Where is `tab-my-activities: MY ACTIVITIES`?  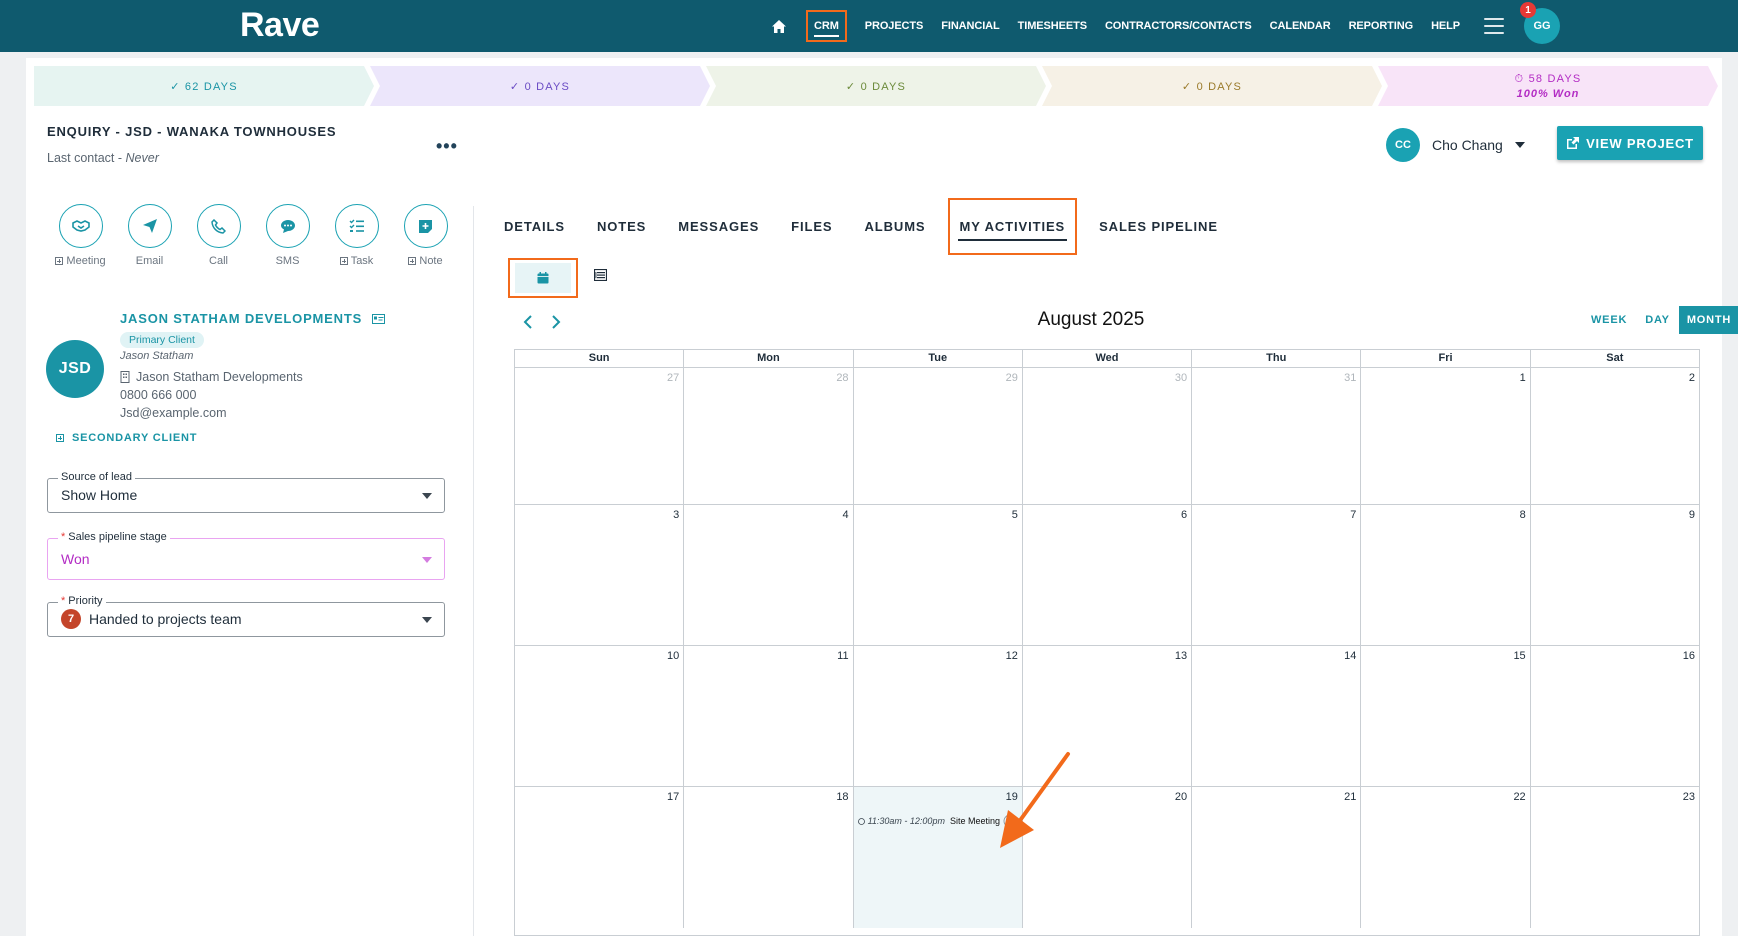
tab-my-activities: MY ACTIVITIES is located at coordinates (1012, 226).